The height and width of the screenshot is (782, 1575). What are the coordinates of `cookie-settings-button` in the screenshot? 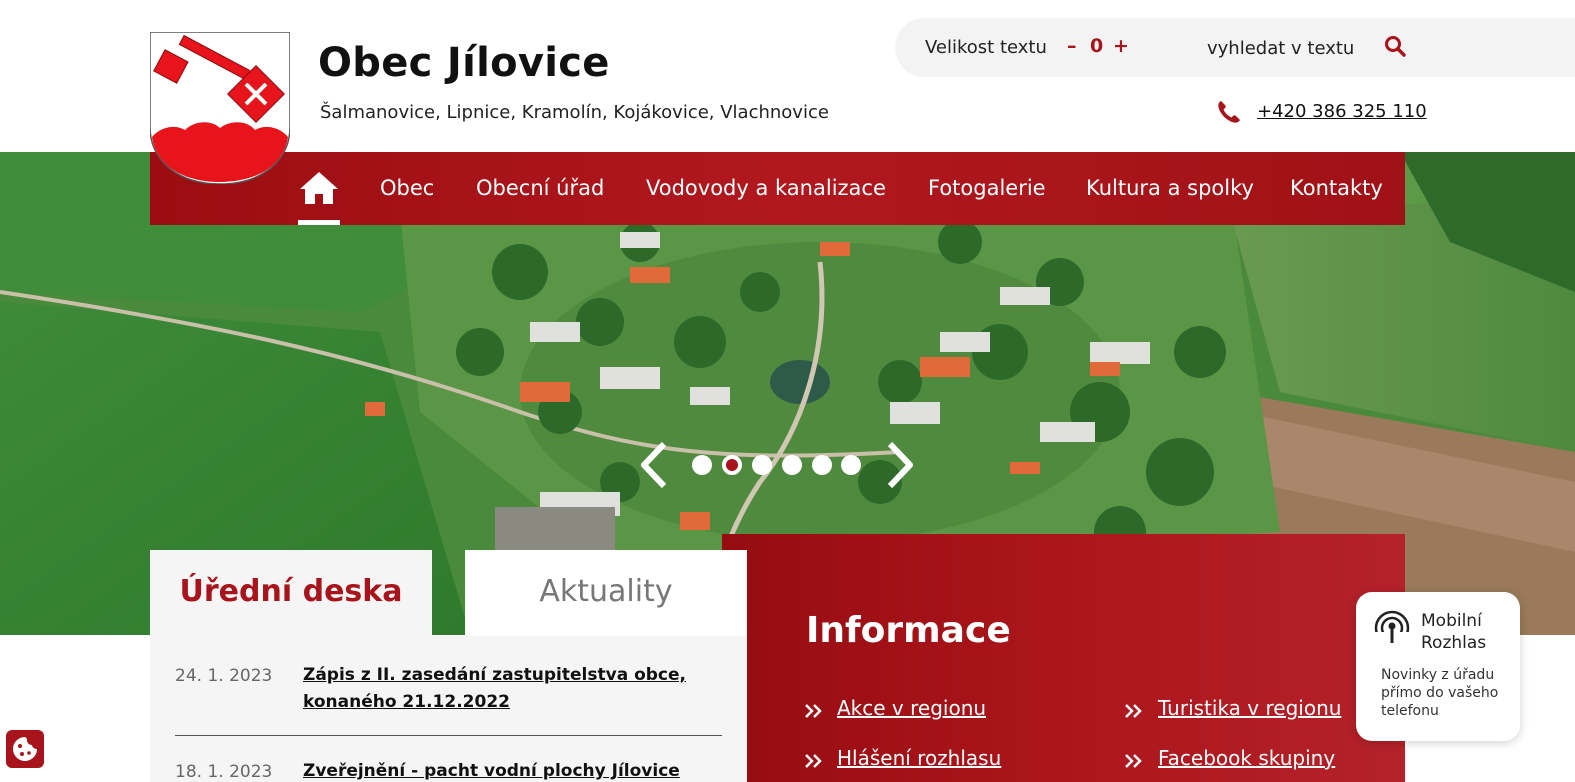 It's located at (25, 749).